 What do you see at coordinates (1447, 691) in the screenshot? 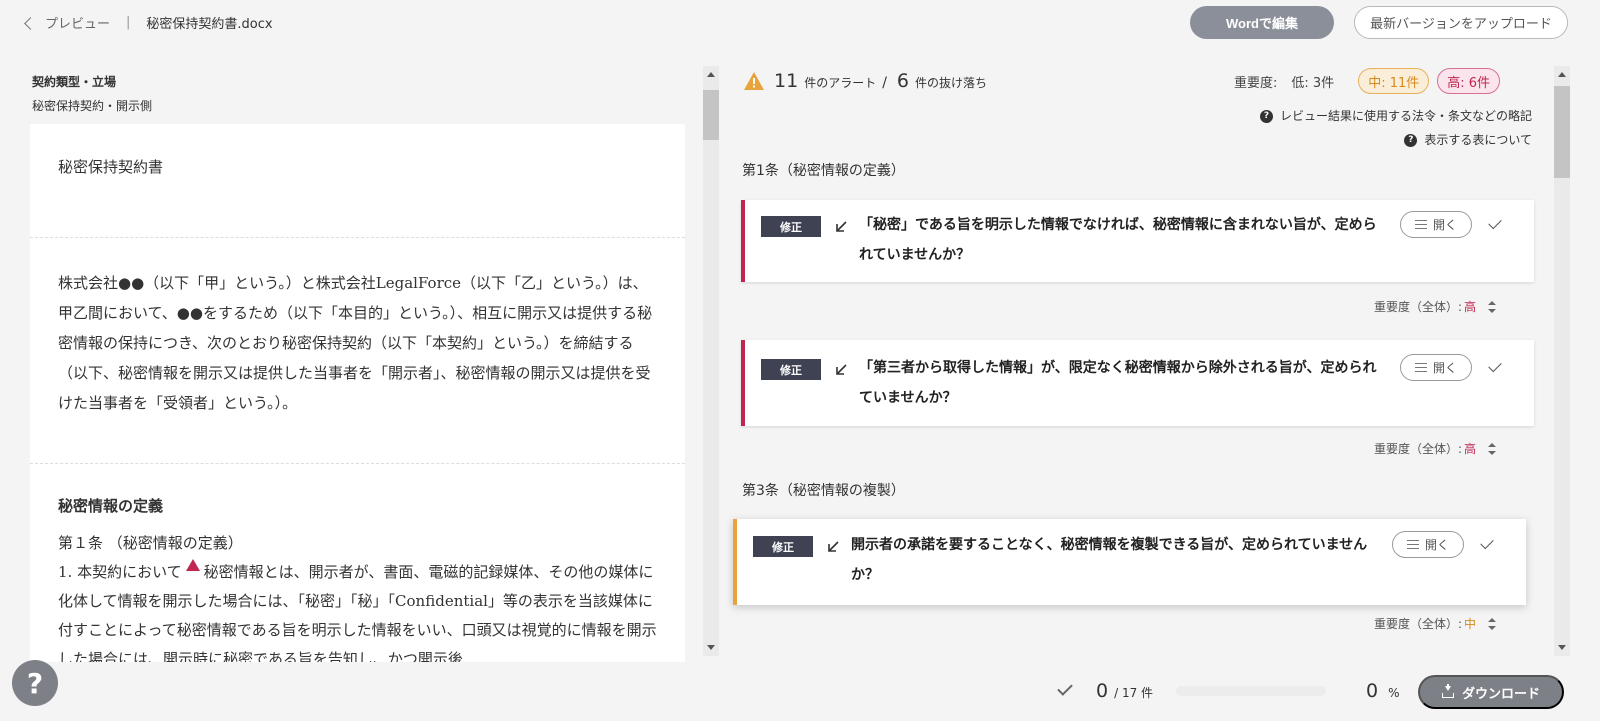
I see `download-icon` at bounding box center [1447, 691].